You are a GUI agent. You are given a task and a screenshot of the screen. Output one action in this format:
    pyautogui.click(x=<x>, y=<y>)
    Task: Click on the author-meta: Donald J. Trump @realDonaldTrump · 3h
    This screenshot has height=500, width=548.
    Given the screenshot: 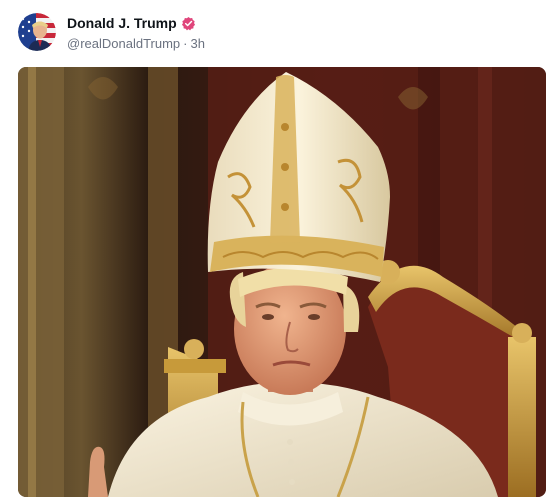 What is the action you would take?
    pyautogui.click(x=136, y=32)
    